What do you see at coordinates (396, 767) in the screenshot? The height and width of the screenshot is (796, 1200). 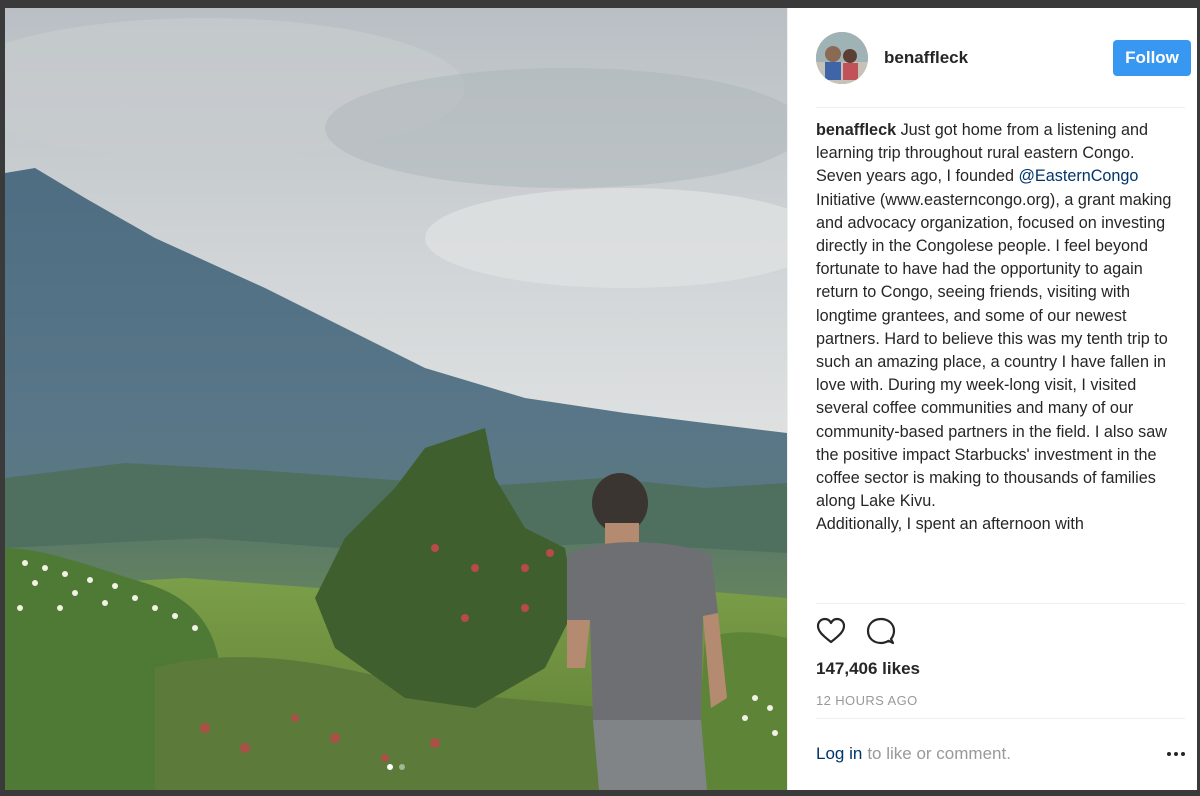 I see `carousel-indicator` at bounding box center [396, 767].